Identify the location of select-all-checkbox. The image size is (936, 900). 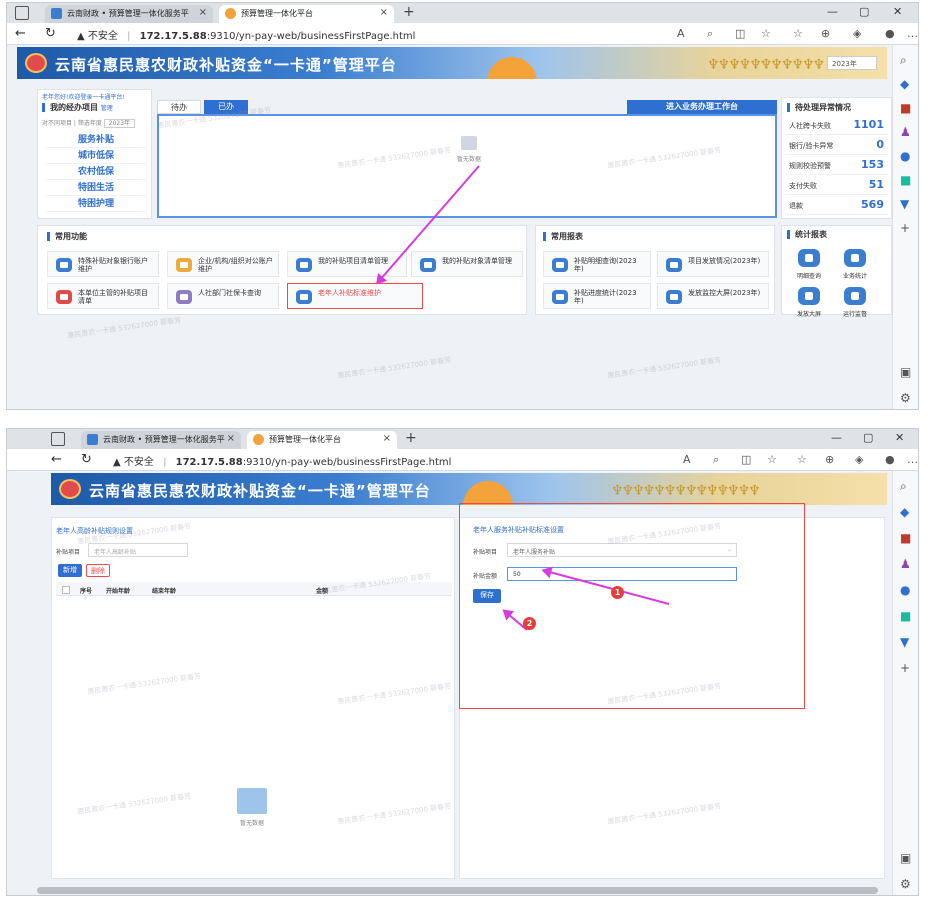
(66, 590).